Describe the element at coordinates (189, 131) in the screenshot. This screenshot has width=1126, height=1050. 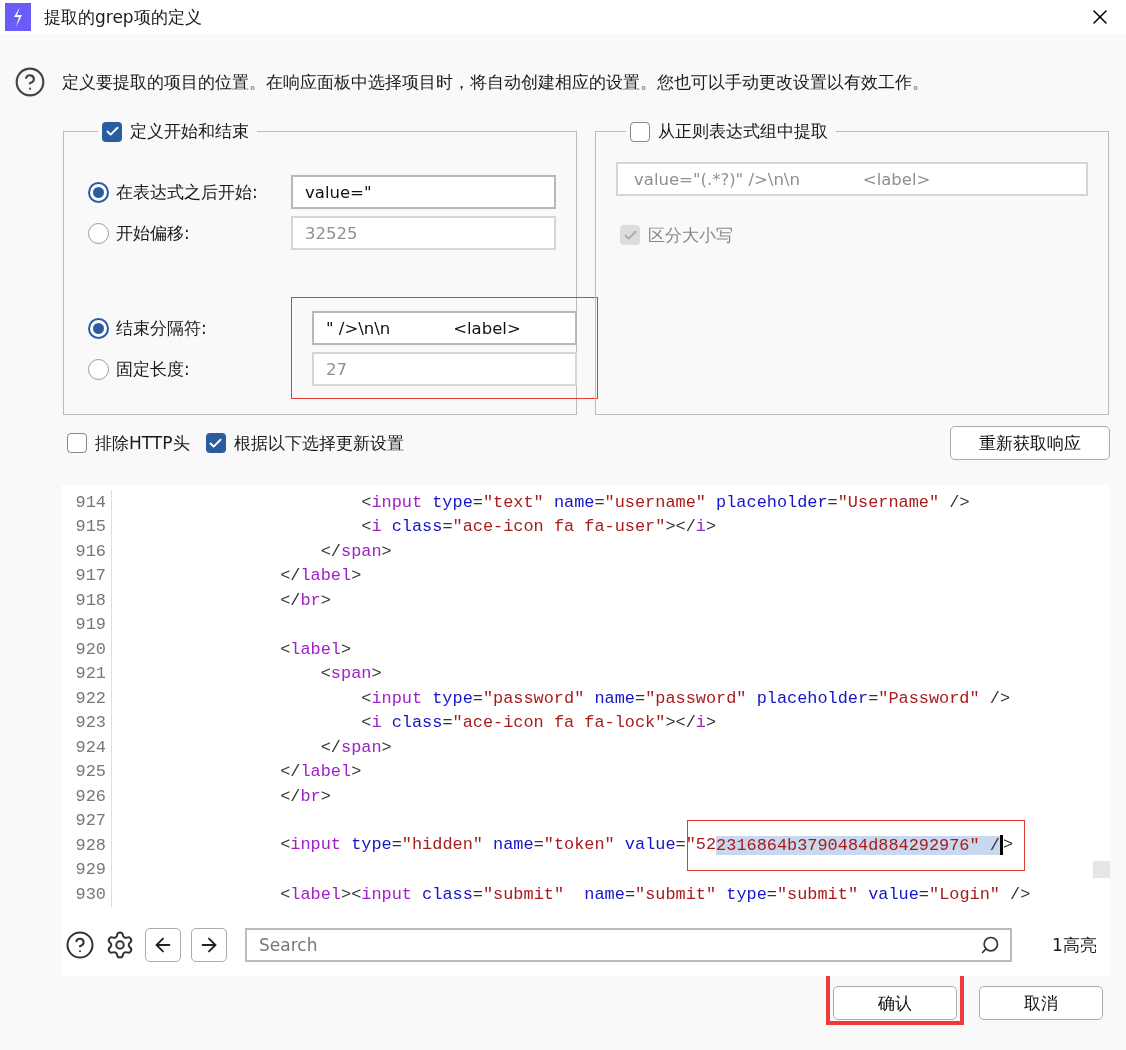
I see `group-title: 定义开始和结束` at that location.